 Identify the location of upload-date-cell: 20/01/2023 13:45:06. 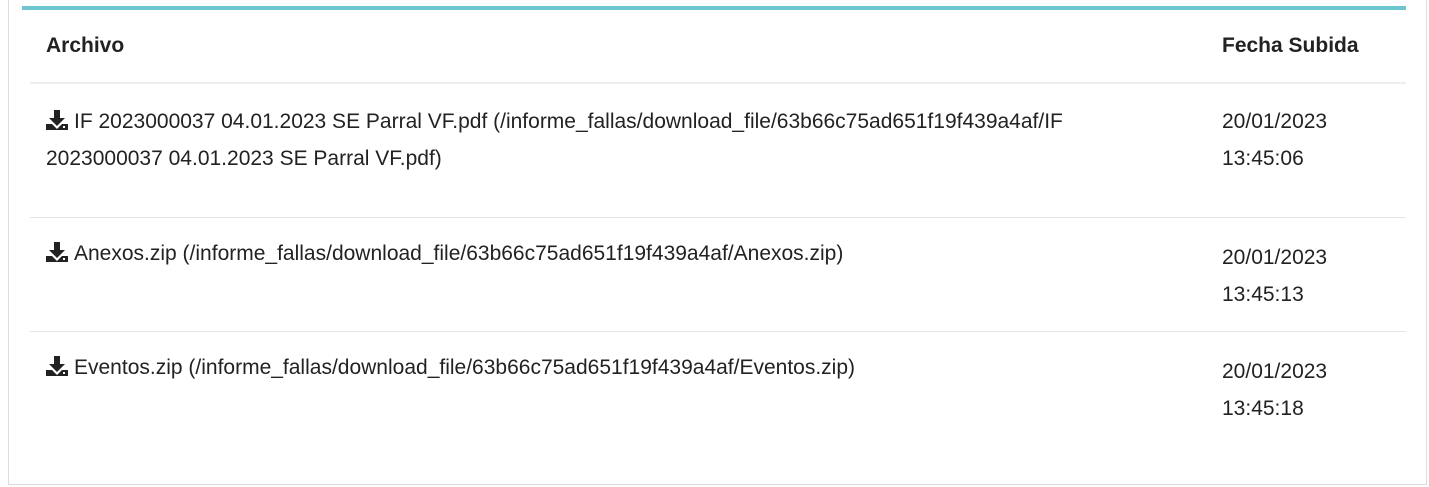
(1306, 150).